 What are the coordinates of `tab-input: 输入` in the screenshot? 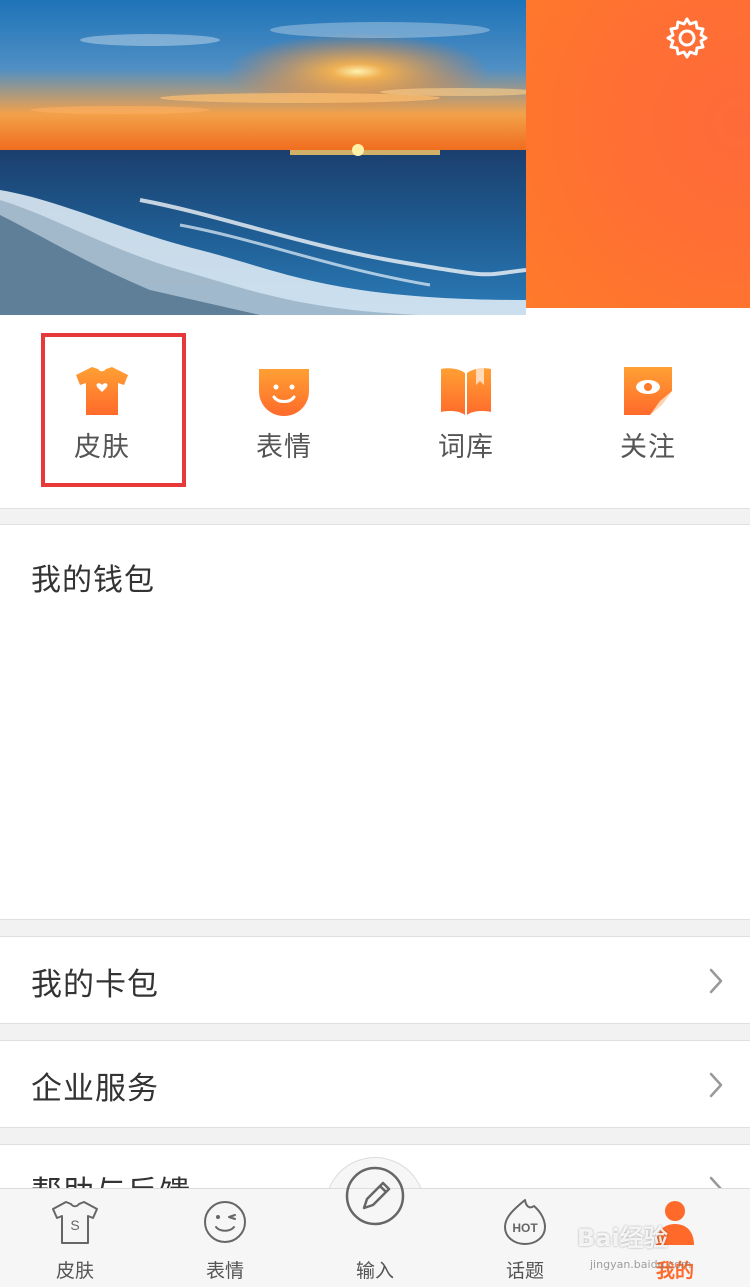 It's located at (375, 1226).